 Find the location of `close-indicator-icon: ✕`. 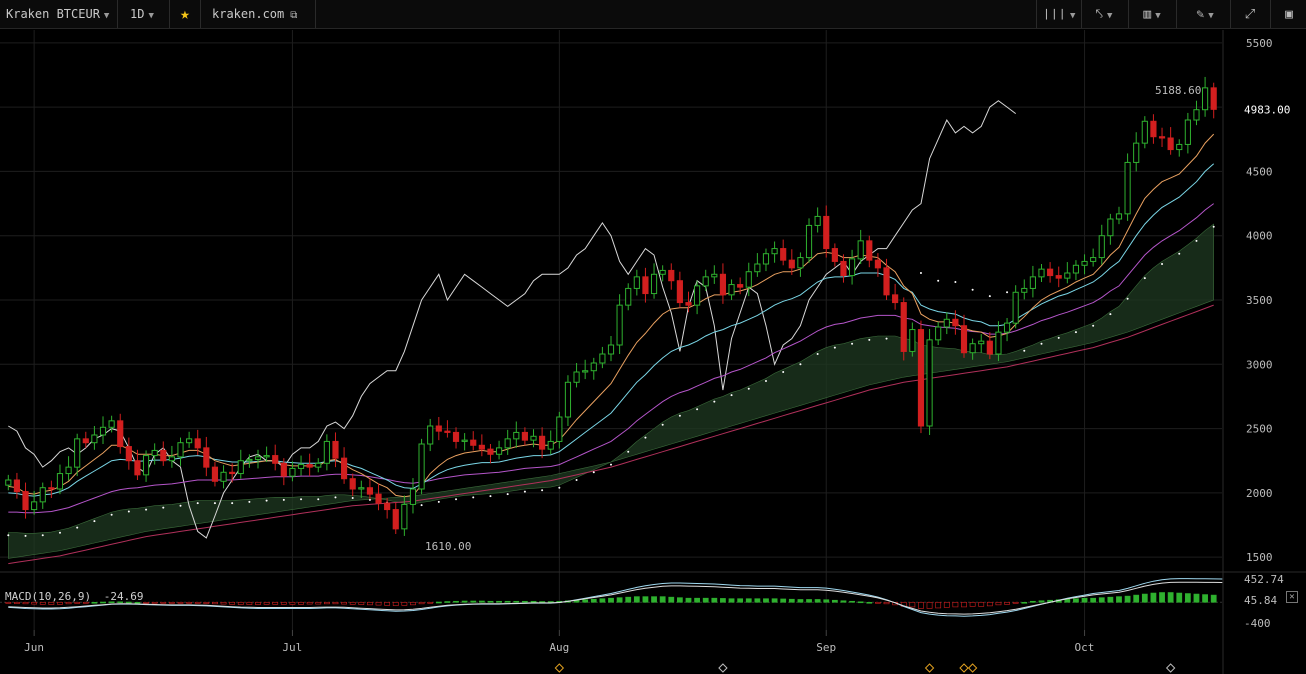

close-indicator-icon: ✕ is located at coordinates (1292, 597).